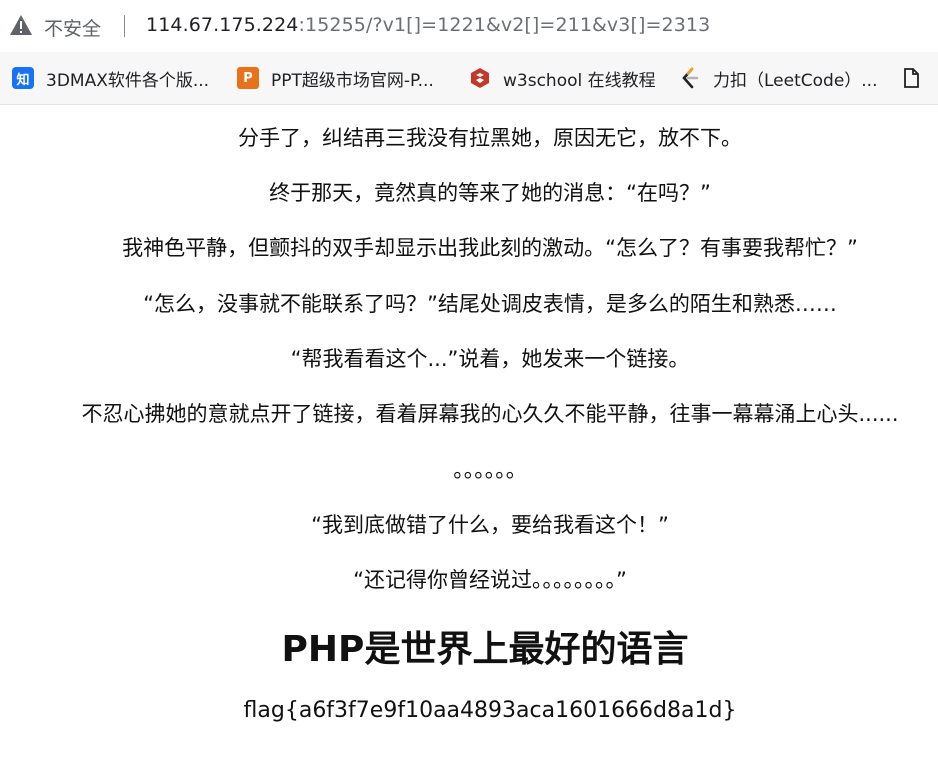 This screenshot has width=938, height=781. Describe the element at coordinates (480, 78) in the screenshot. I see `w3school-icon` at that location.